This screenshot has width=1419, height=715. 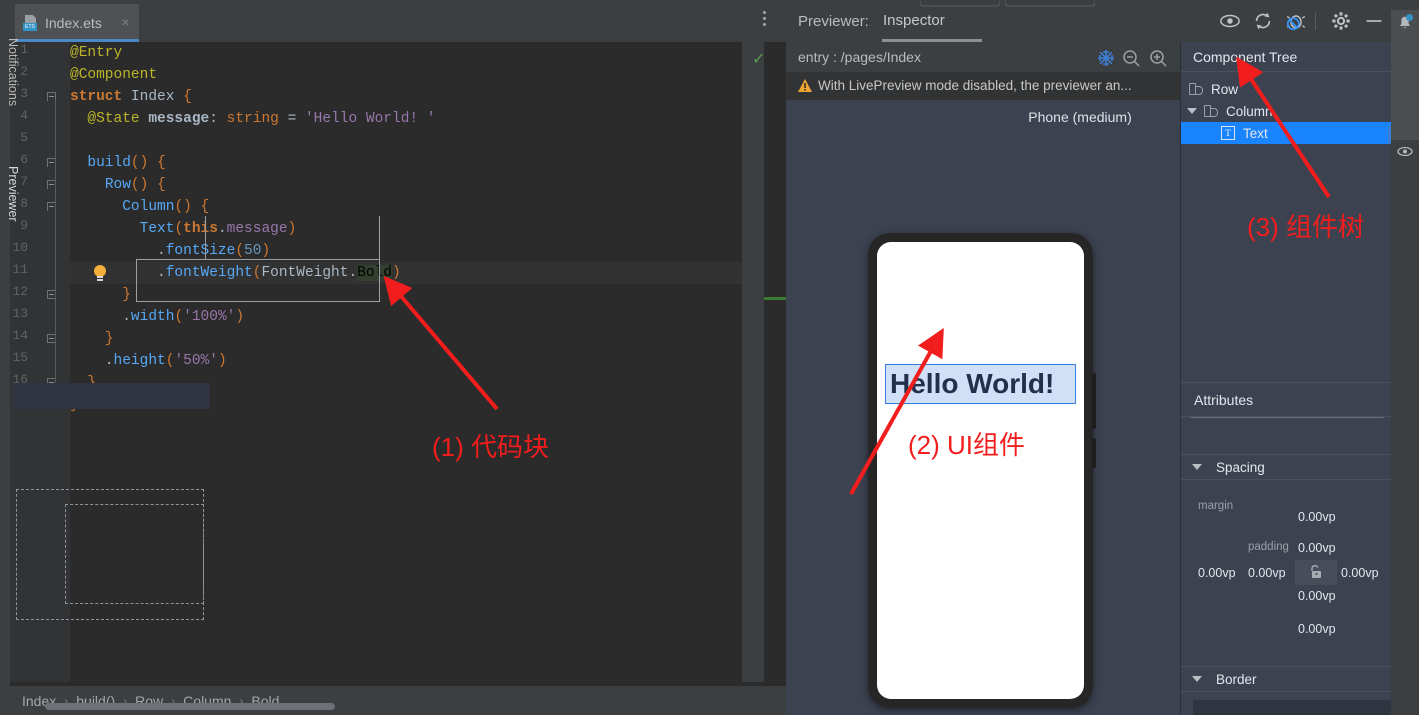 What do you see at coordinates (24, 159) in the screenshot?
I see `line-number: 6` at bounding box center [24, 159].